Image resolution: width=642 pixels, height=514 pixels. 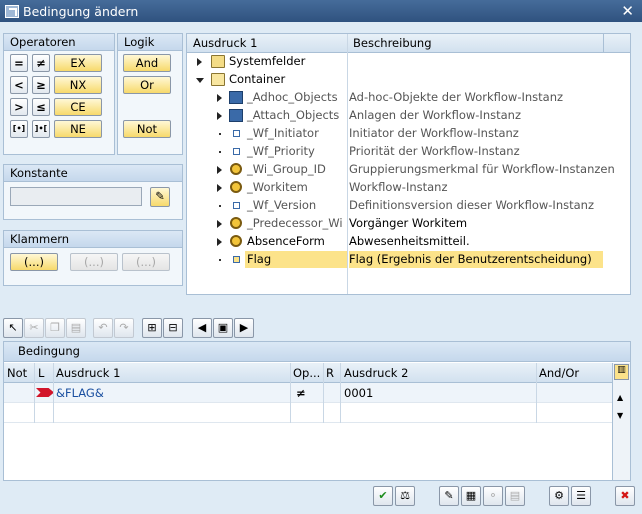 I want to click on select-cursor-icon: ↖, so click(x=13, y=328).